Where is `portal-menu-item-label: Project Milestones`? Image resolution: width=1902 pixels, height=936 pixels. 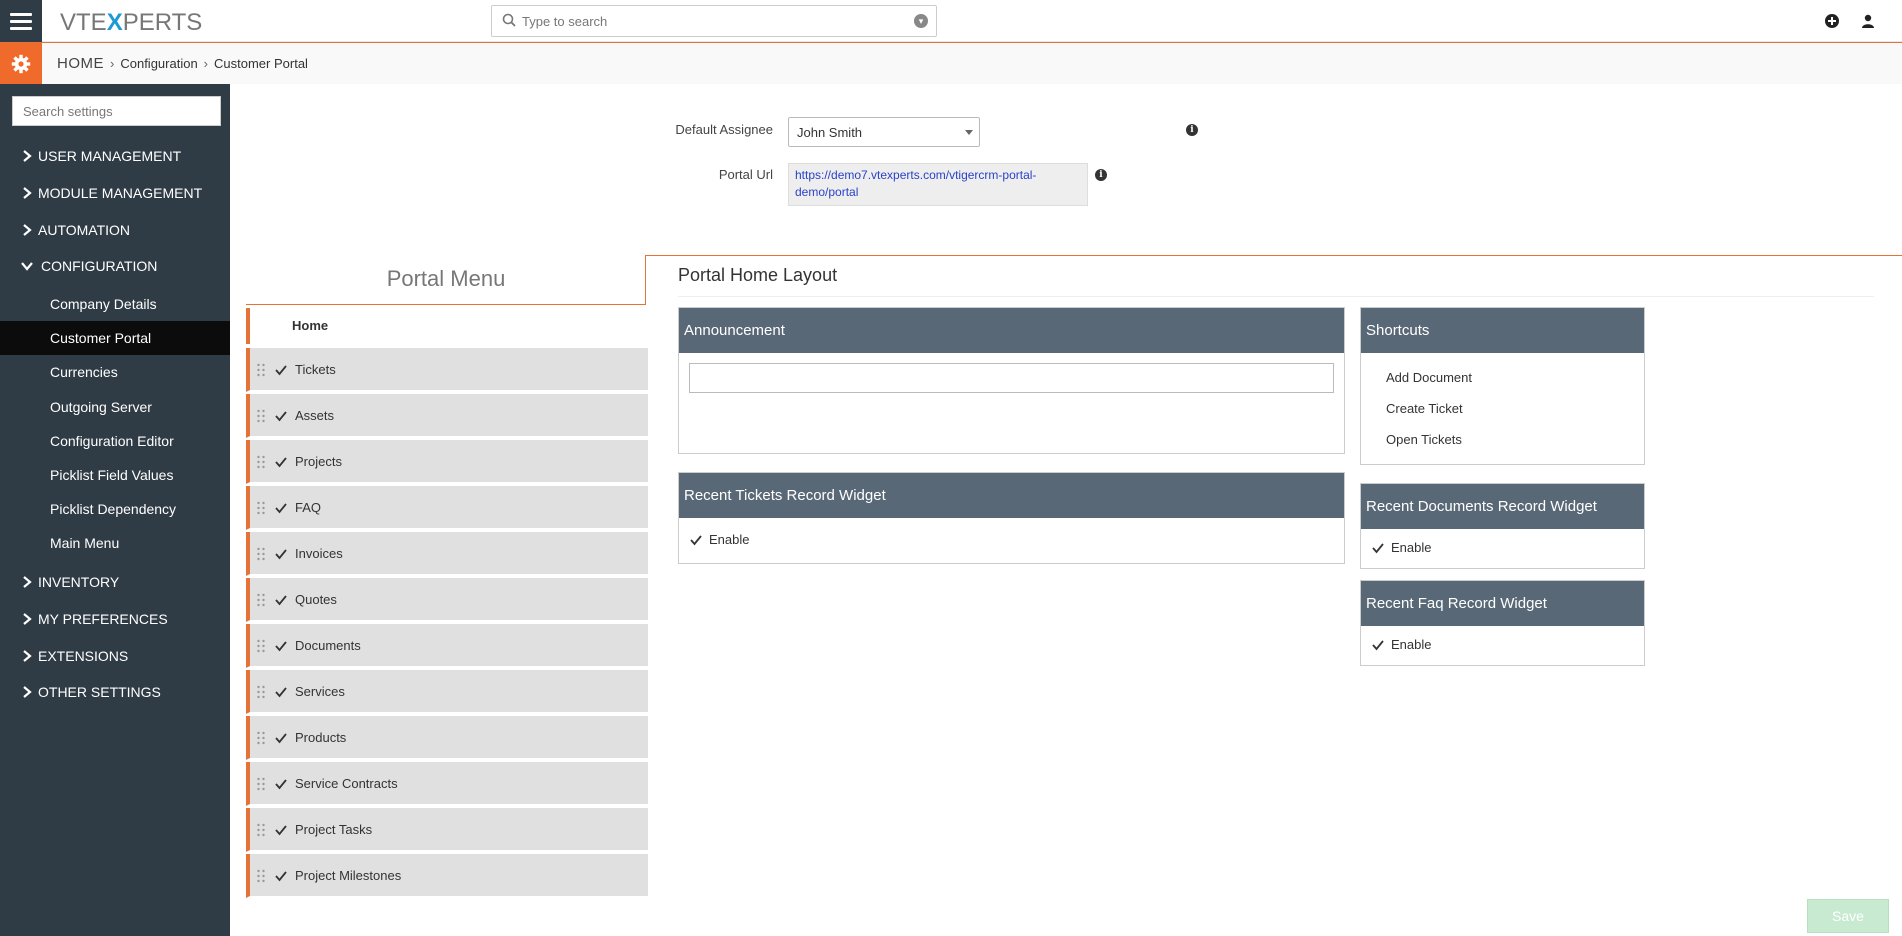 portal-menu-item-label: Project Milestones is located at coordinates (348, 875).